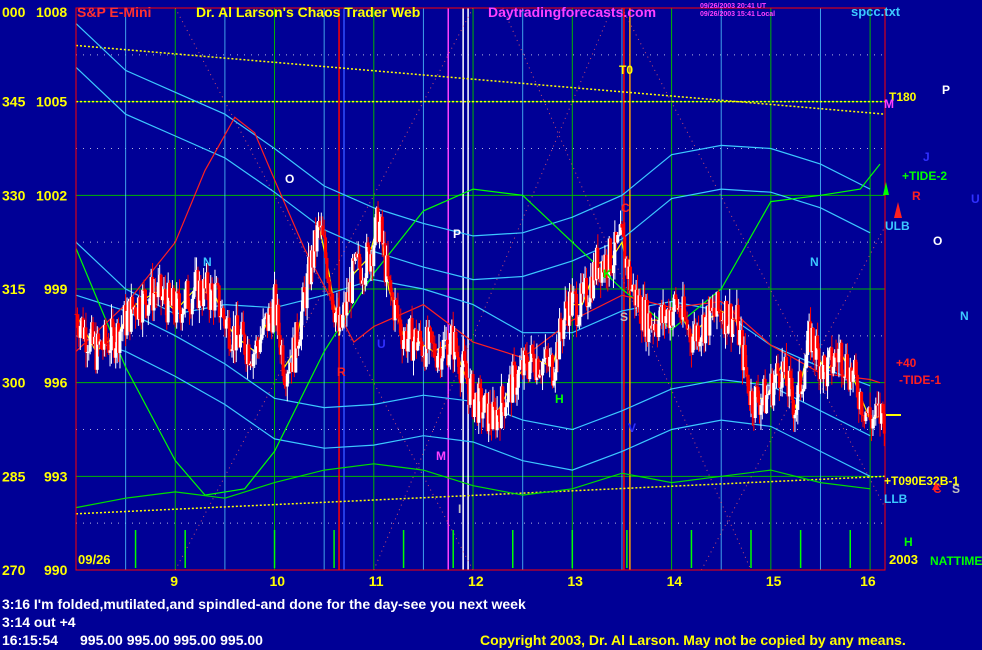 Image resolution: width=982 pixels, height=650 pixels. Describe the element at coordinates (675, 581) in the screenshot. I see `hour-tick-label: 14` at that location.